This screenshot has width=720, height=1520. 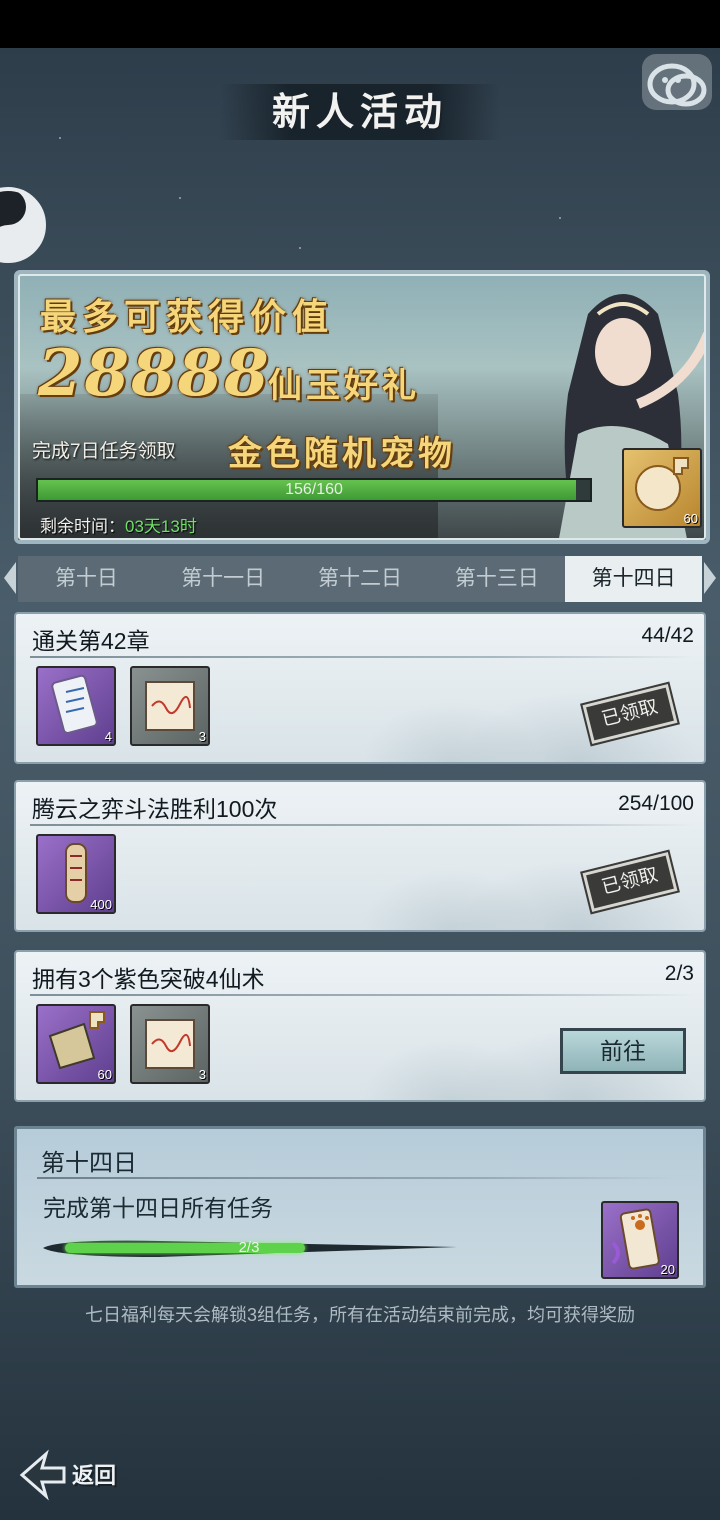 What do you see at coordinates (89, 1163) in the screenshot?
I see `day-summary-title: 第十四日` at bounding box center [89, 1163].